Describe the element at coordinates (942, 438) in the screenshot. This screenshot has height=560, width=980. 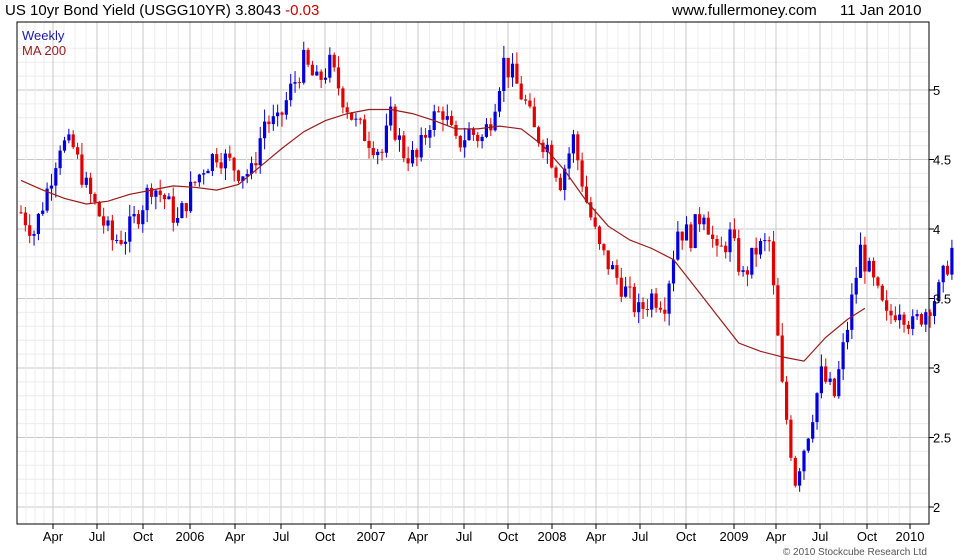
I see `y-tick-label: 2.5` at that location.